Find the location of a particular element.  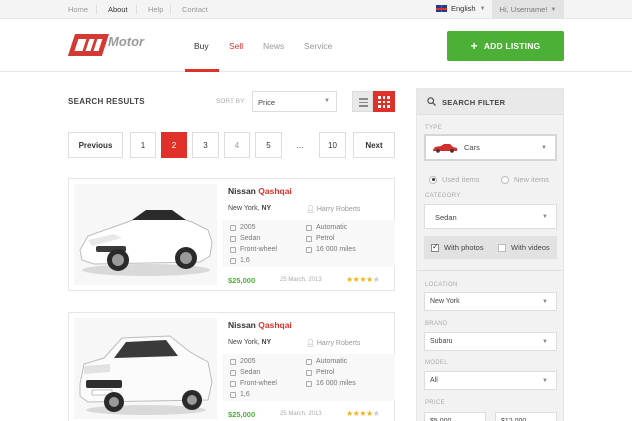

with-photos-checkbox: With photos is located at coordinates (457, 247).